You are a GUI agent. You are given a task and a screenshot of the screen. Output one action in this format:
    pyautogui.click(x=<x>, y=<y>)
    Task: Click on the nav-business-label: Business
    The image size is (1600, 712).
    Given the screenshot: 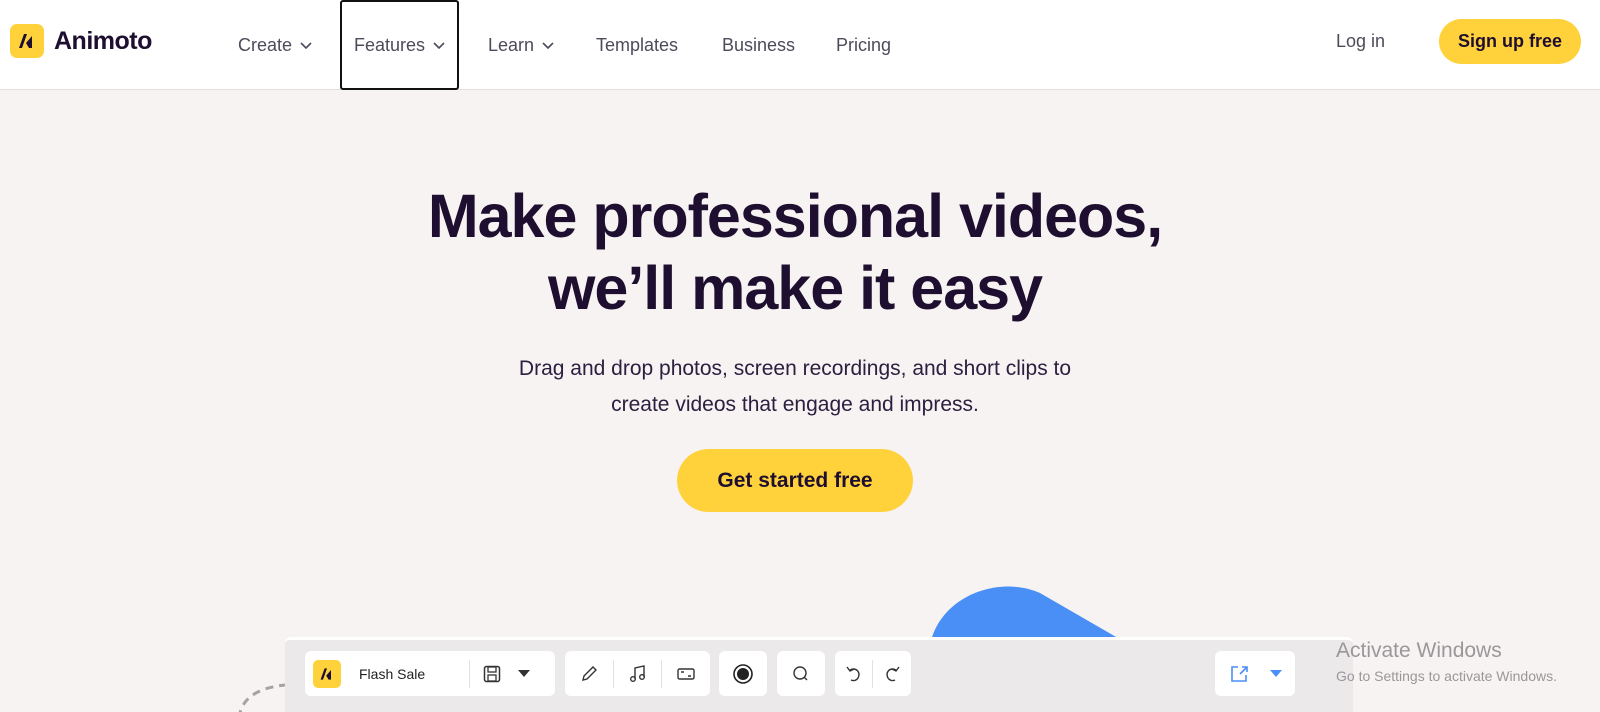 What is the action you would take?
    pyautogui.click(x=759, y=44)
    